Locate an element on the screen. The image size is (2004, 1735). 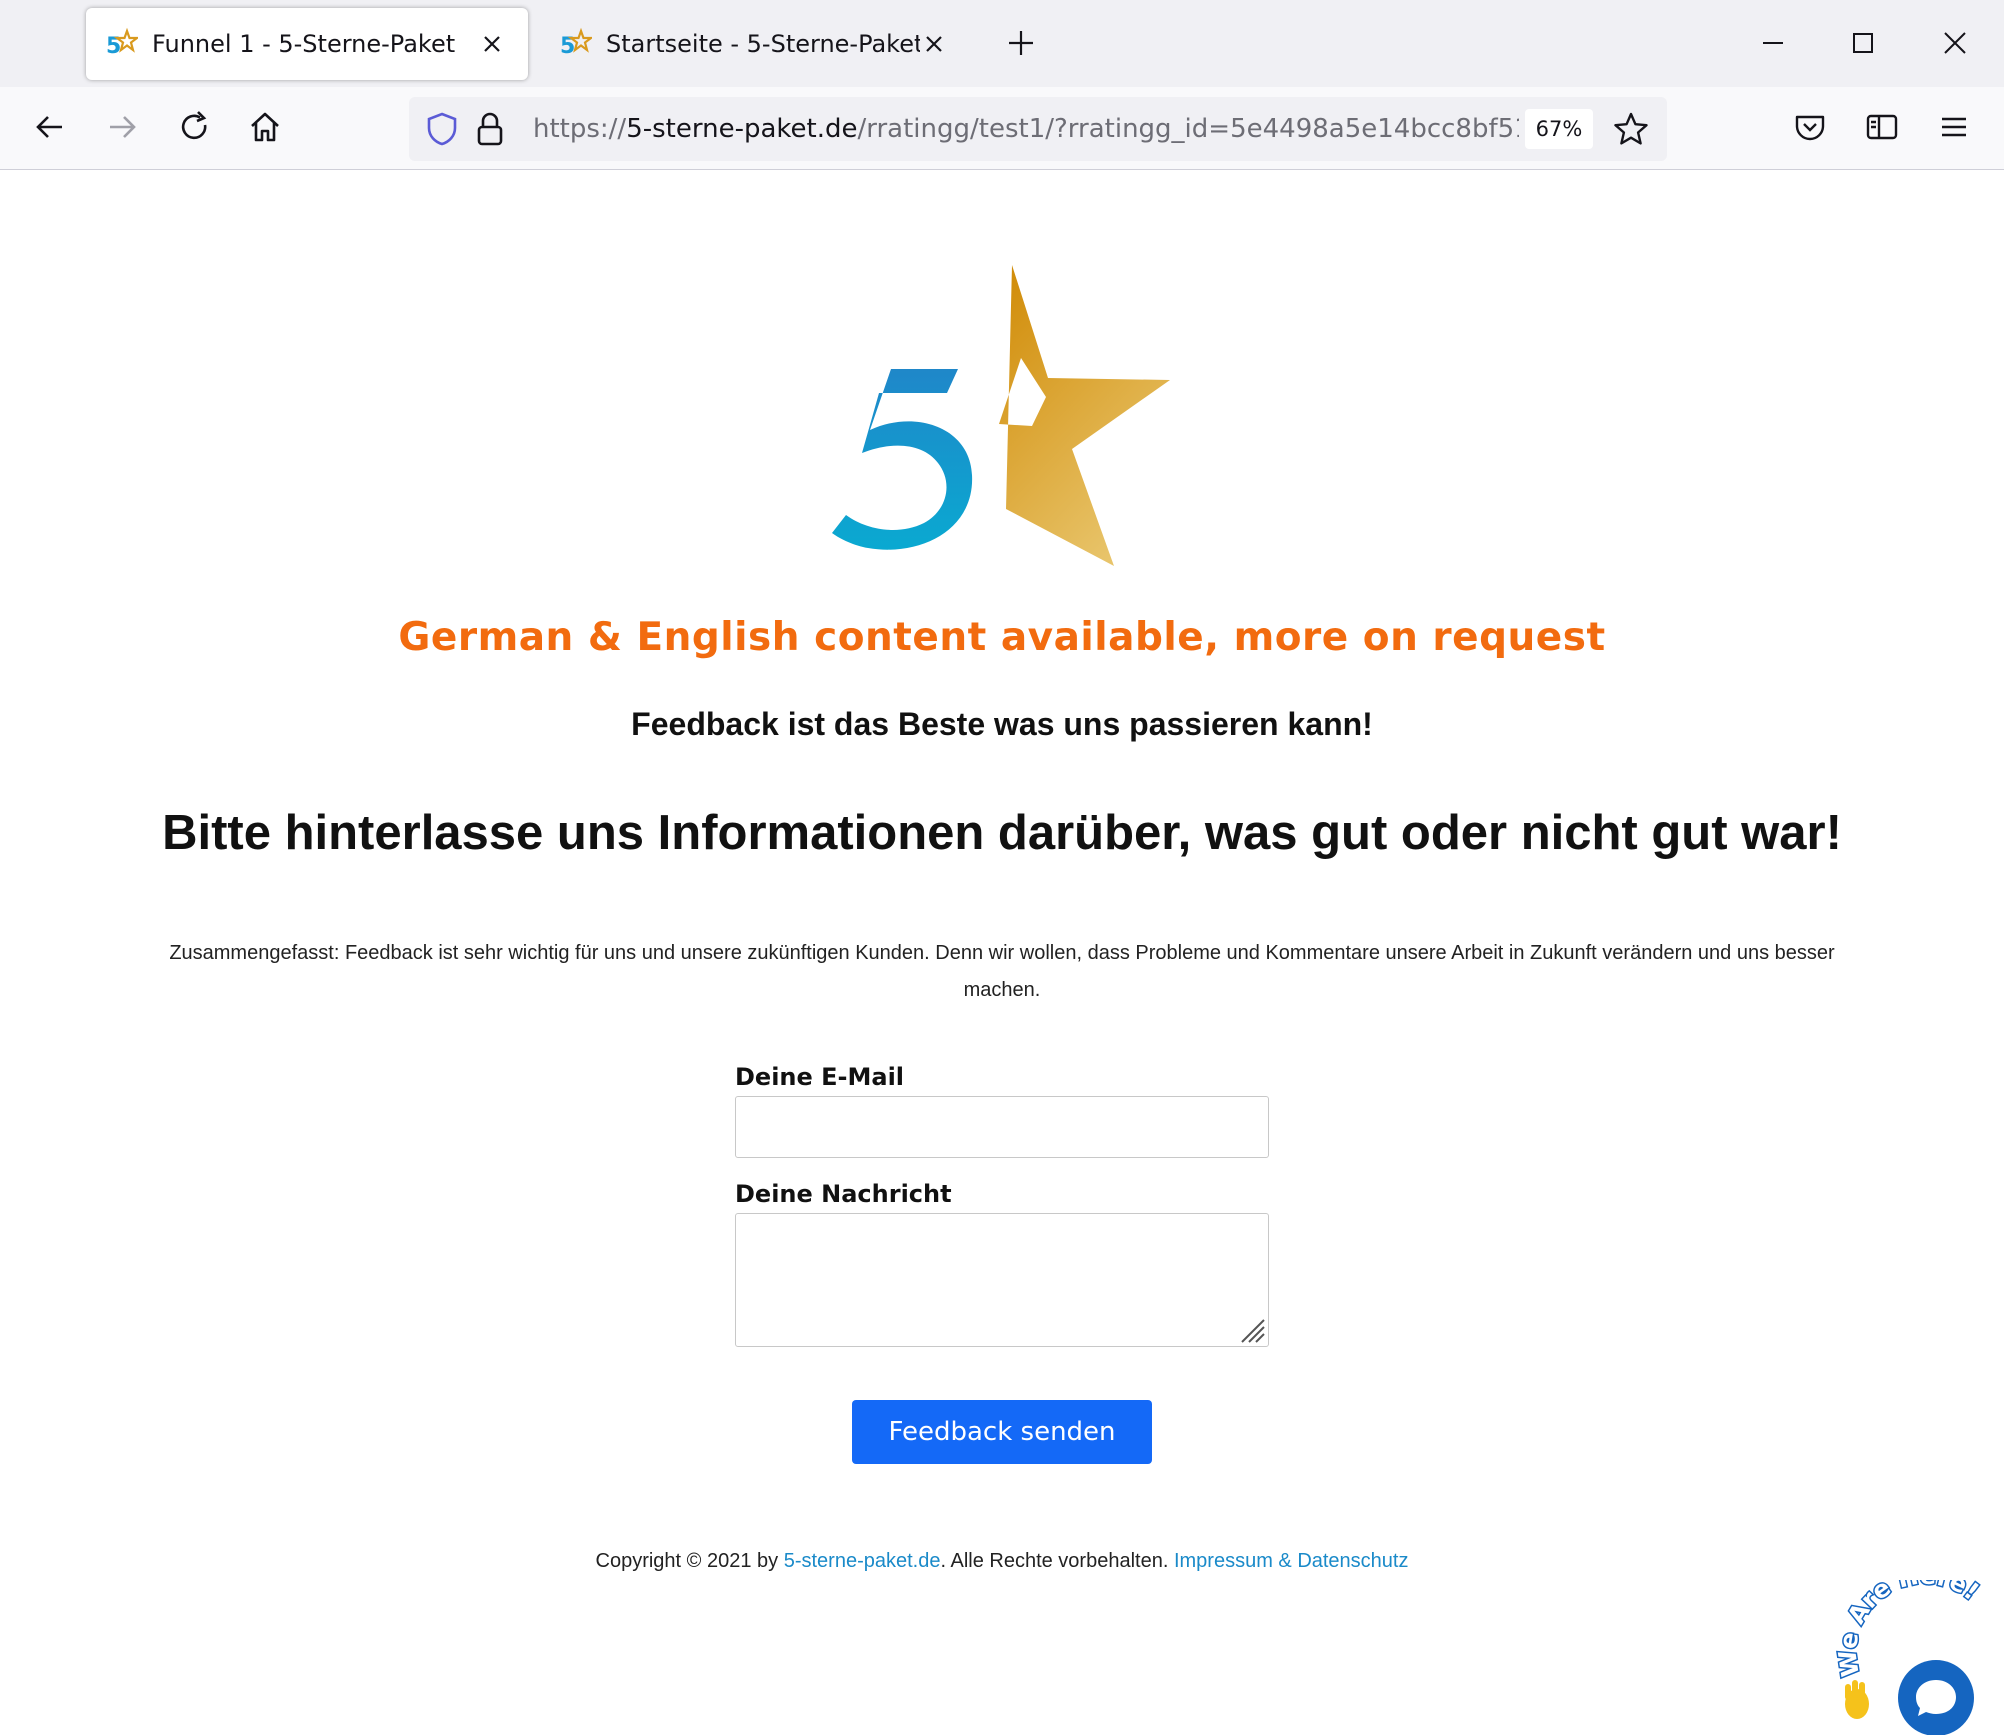
lock-icon is located at coordinates (490, 129).